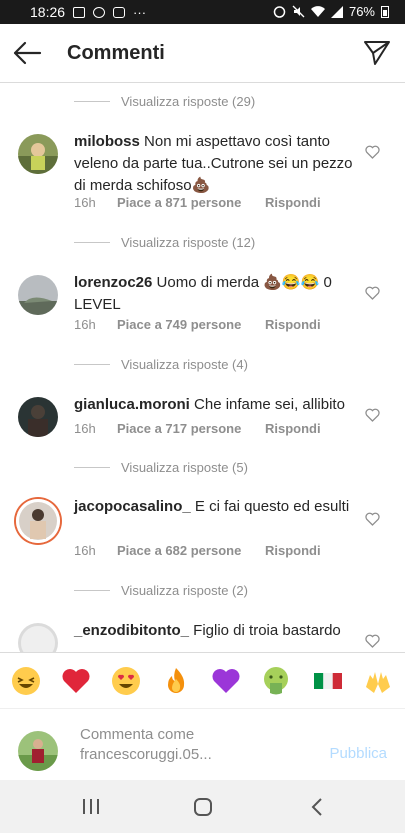 The height and width of the screenshot is (833, 405). I want to click on comment-meta: 16h Piace a 749 persone Rispondi, so click(197, 324).